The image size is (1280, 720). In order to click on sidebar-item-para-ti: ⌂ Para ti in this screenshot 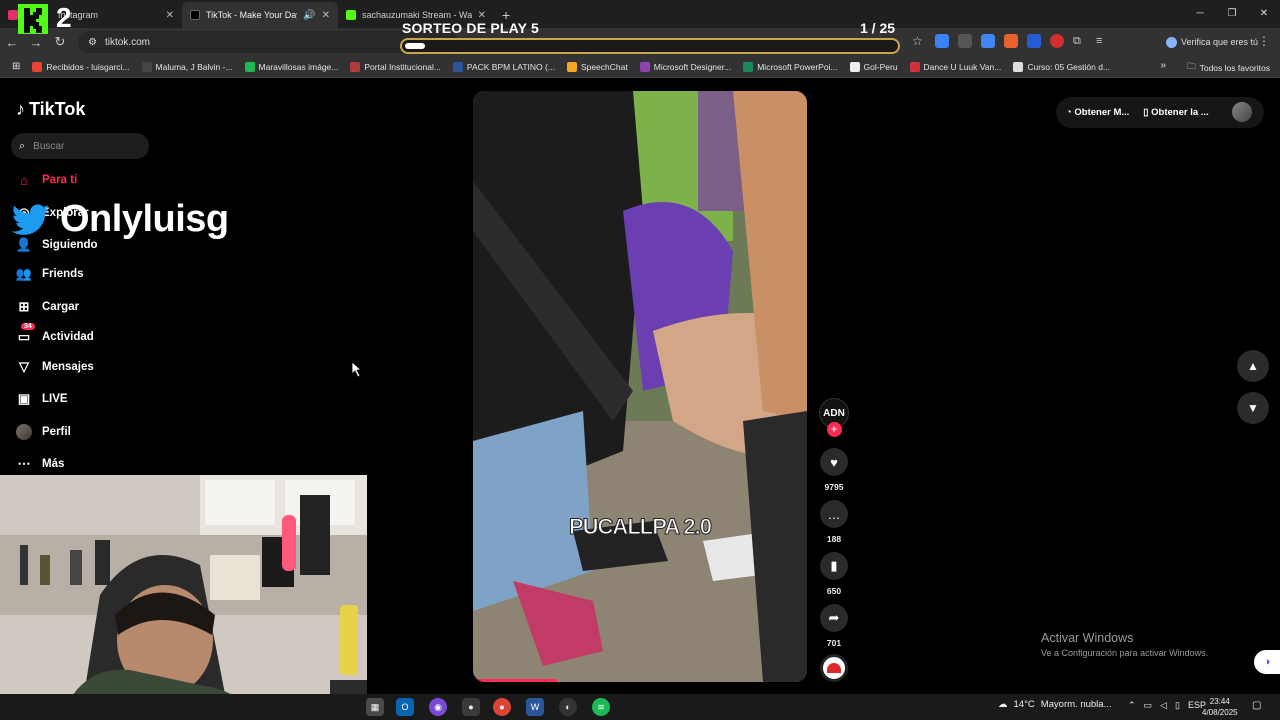, I will do `click(46, 180)`.